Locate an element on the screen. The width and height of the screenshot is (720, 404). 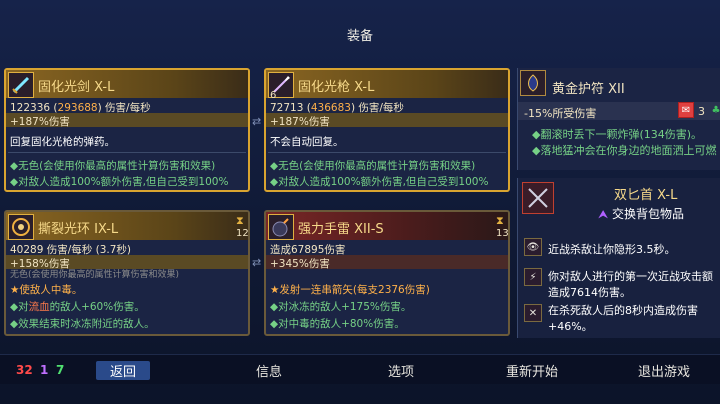
restart-button: 重新开始 is located at coordinates (532, 370).